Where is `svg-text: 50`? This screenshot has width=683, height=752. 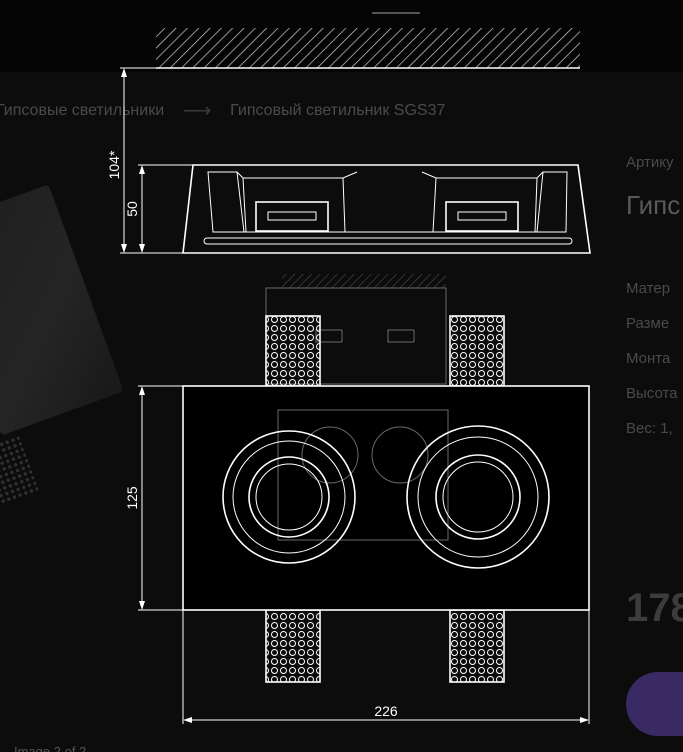
svg-text: 50 is located at coordinates (132, 209).